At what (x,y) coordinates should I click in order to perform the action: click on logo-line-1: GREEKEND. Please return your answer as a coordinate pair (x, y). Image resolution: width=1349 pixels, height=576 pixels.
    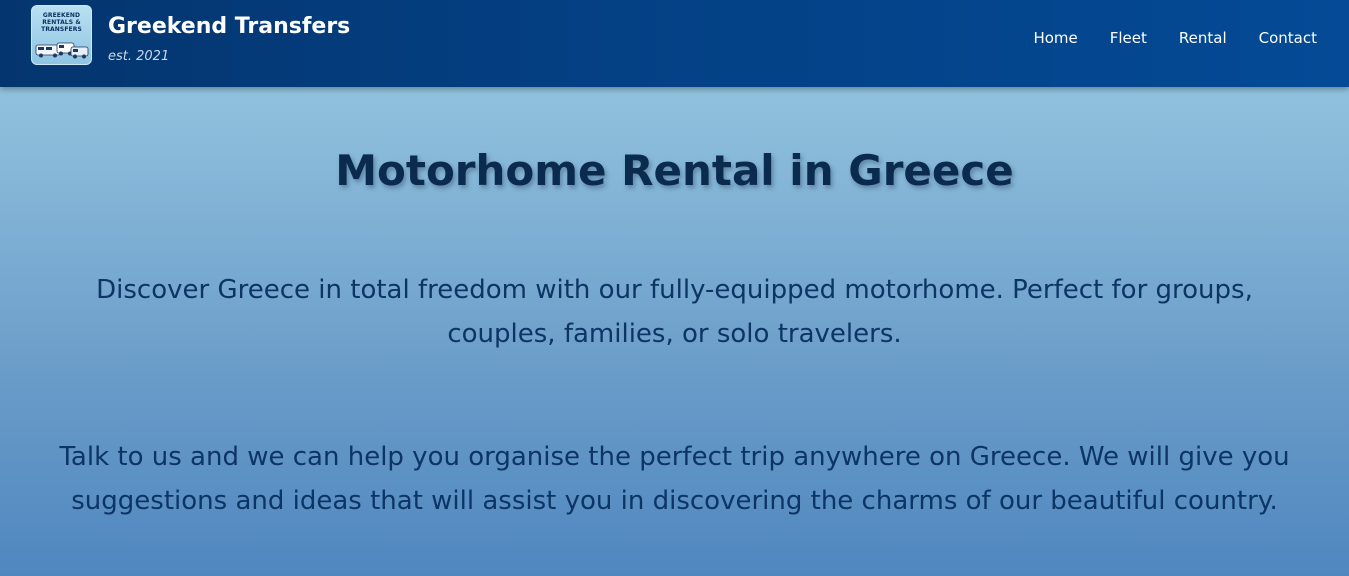
    Looking at the image, I should click on (61, 15).